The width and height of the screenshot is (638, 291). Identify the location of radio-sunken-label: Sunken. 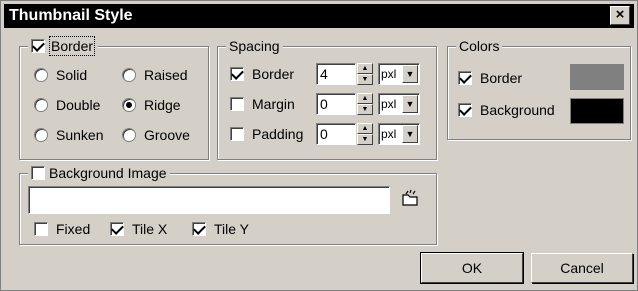
(80, 135).